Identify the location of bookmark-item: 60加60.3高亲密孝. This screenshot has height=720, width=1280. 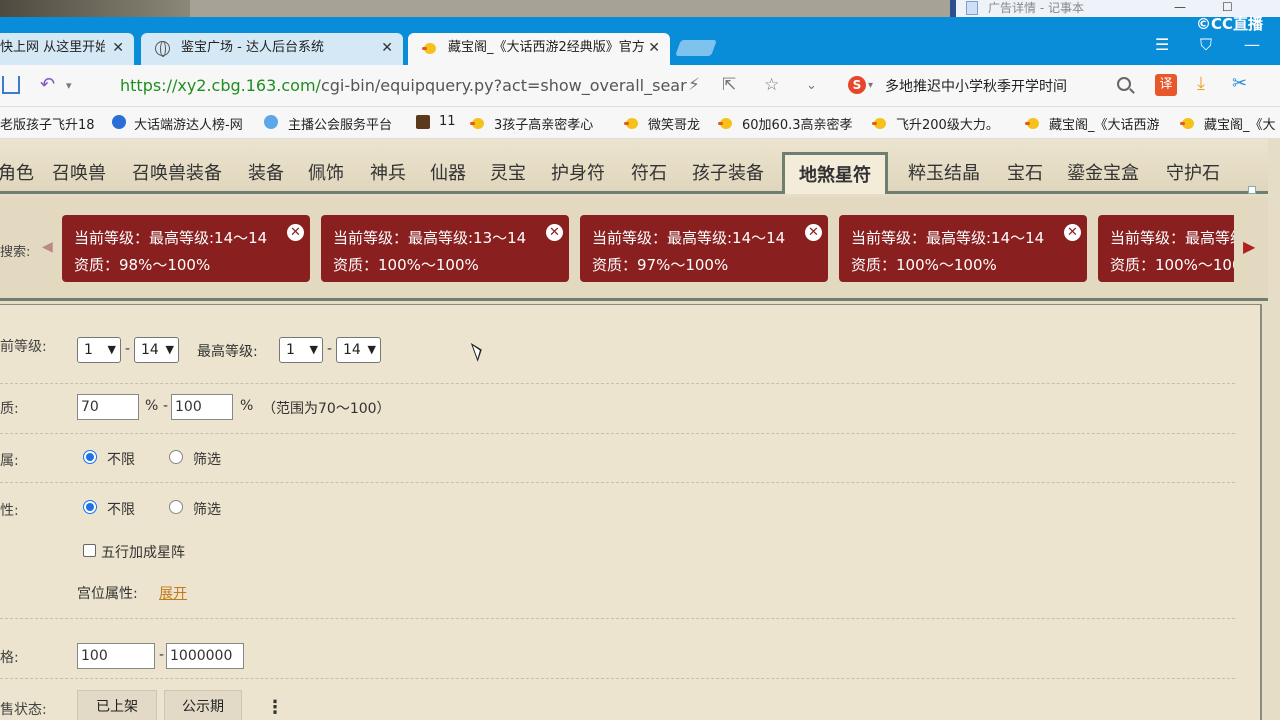
(799, 123).